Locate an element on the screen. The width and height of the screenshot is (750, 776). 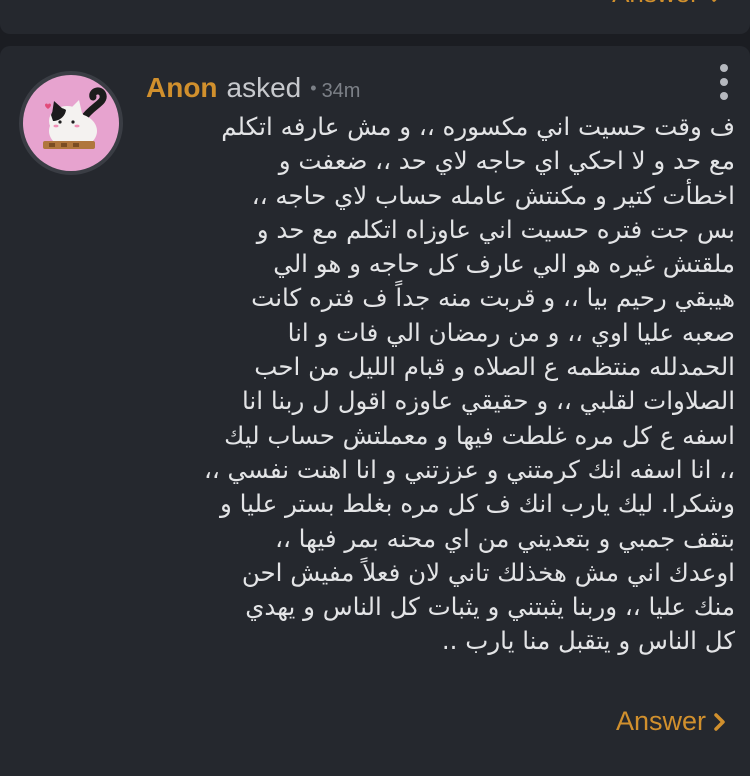
cat-avatar-icon is located at coordinates (71, 123).